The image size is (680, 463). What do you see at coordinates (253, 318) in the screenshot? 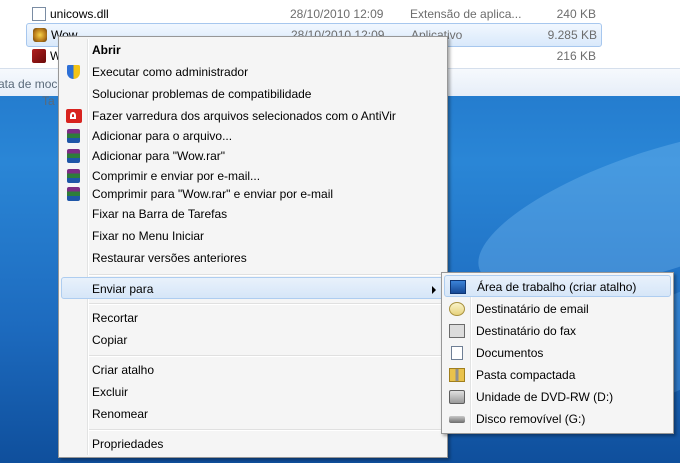
I see `menu-item-cut: Recortar` at bounding box center [253, 318].